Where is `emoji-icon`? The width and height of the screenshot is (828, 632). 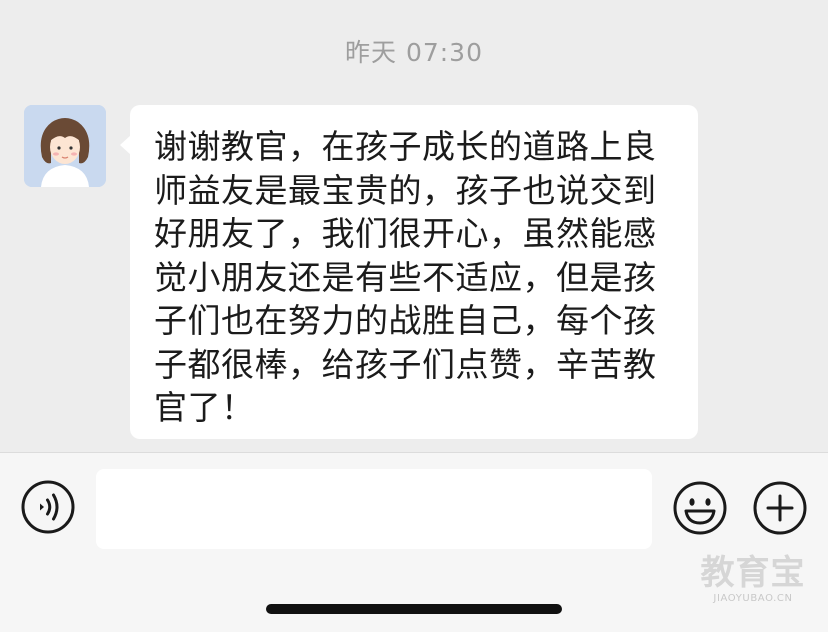
emoji-icon is located at coordinates (700, 508).